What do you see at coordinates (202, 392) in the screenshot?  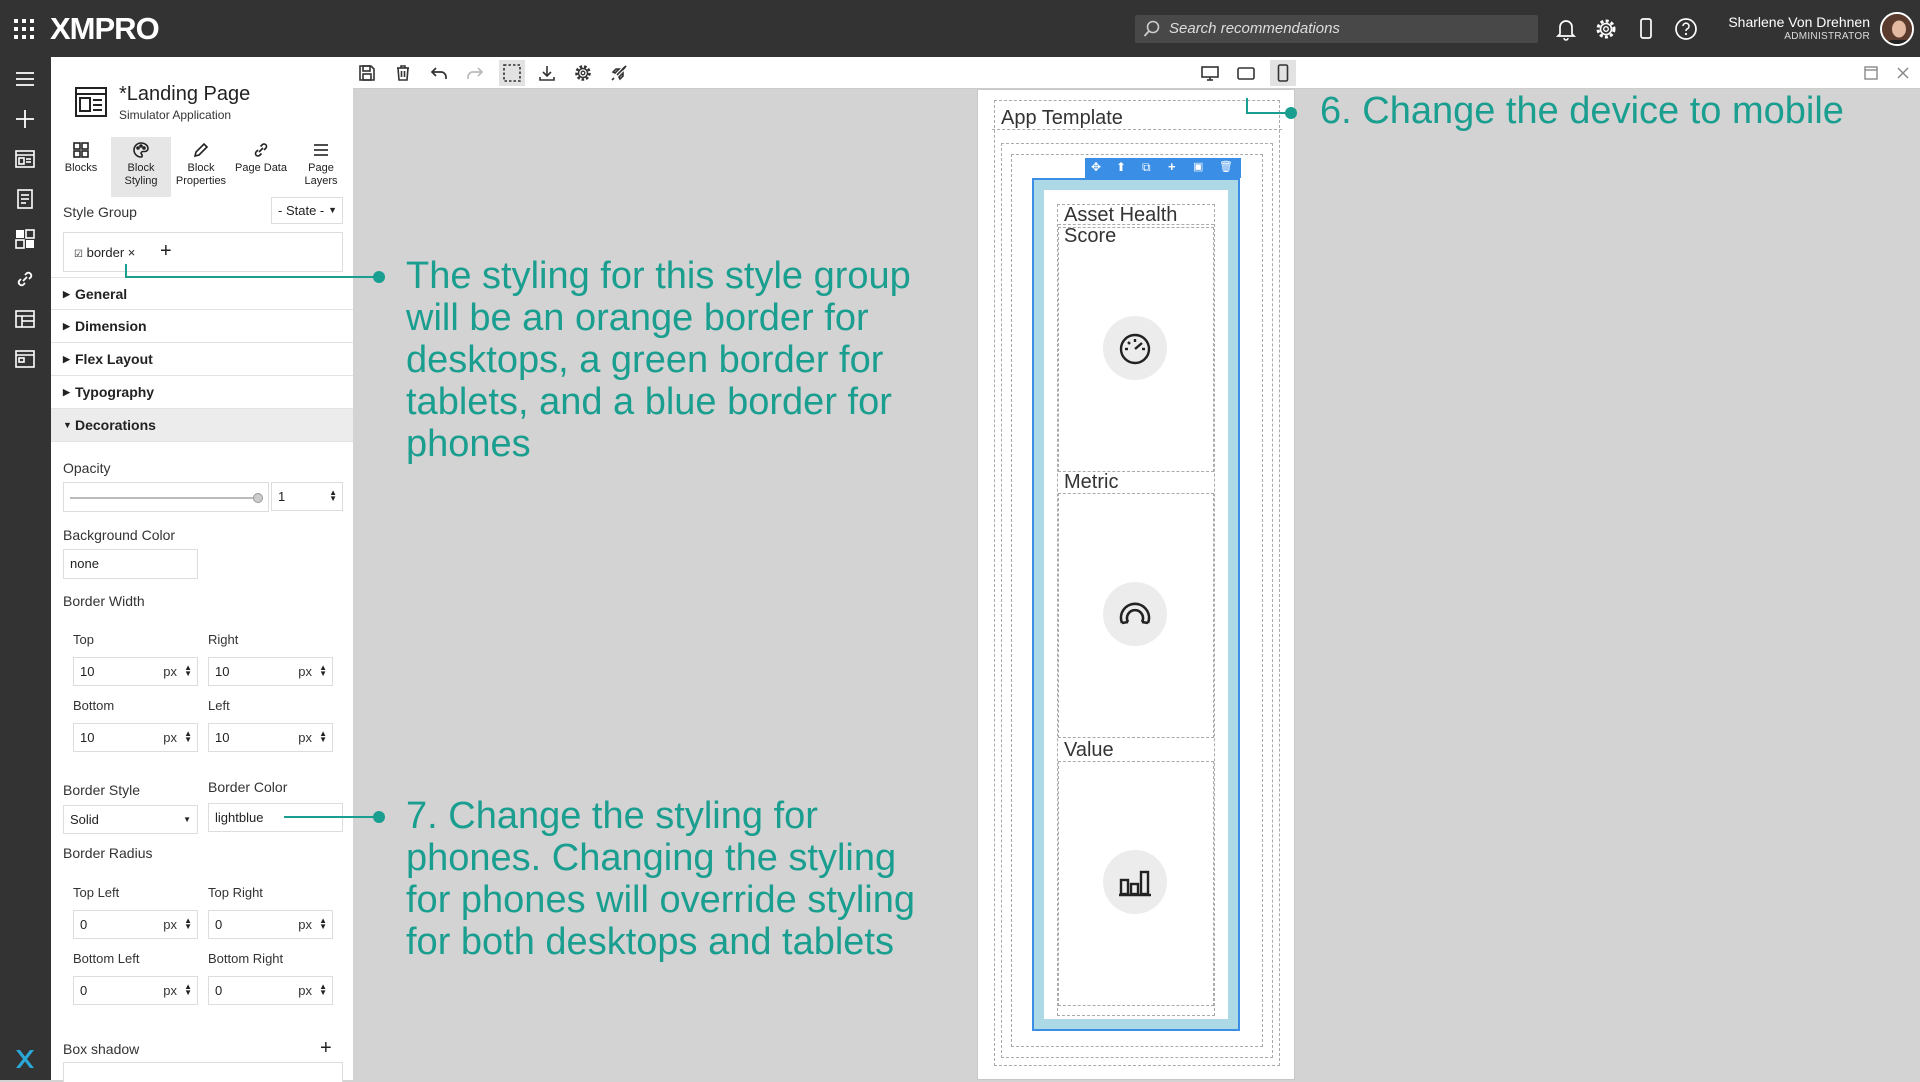 I see `section-typography: ▶ Typography` at bounding box center [202, 392].